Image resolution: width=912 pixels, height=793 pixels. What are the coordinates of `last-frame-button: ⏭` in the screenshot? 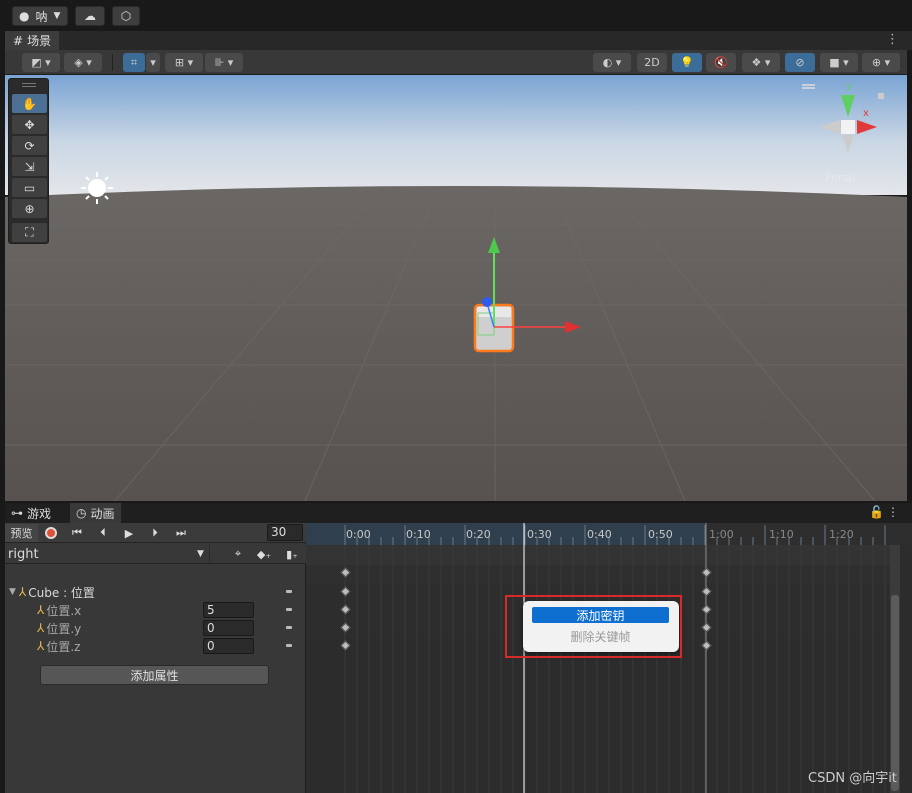 It's located at (181, 533).